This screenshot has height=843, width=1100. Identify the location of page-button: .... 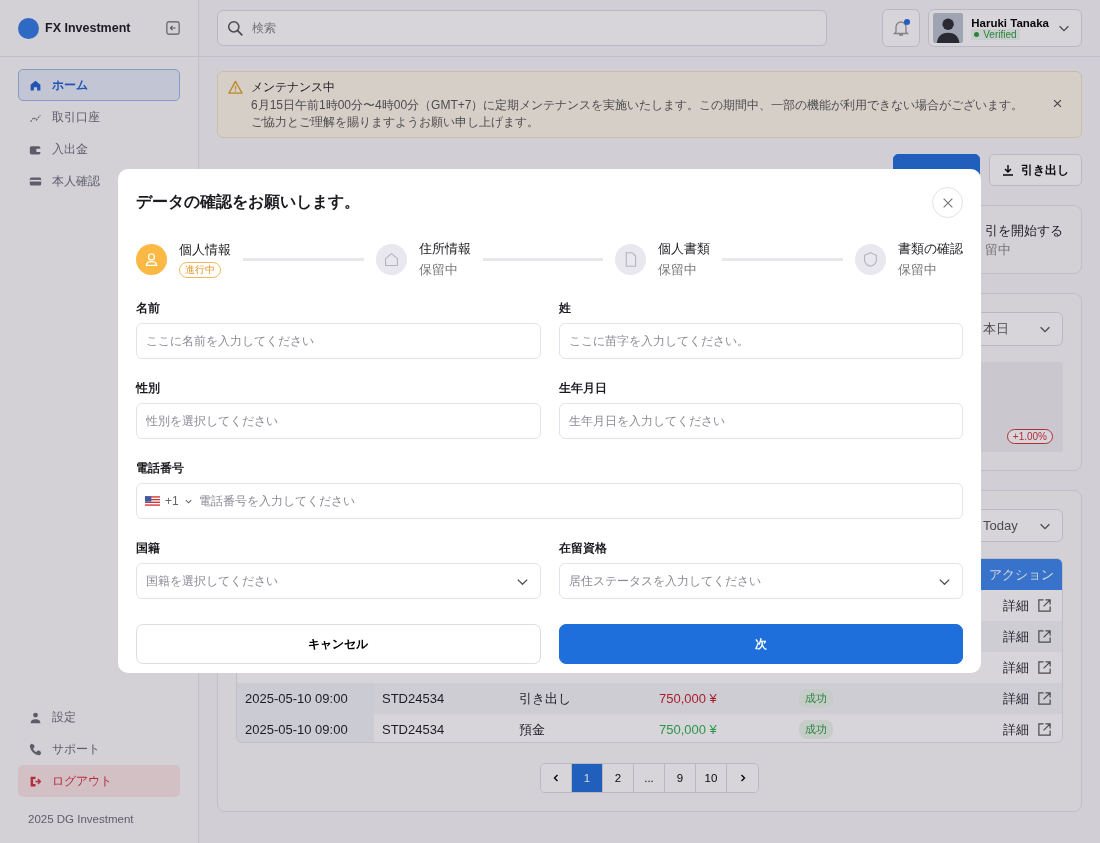
(649, 777).